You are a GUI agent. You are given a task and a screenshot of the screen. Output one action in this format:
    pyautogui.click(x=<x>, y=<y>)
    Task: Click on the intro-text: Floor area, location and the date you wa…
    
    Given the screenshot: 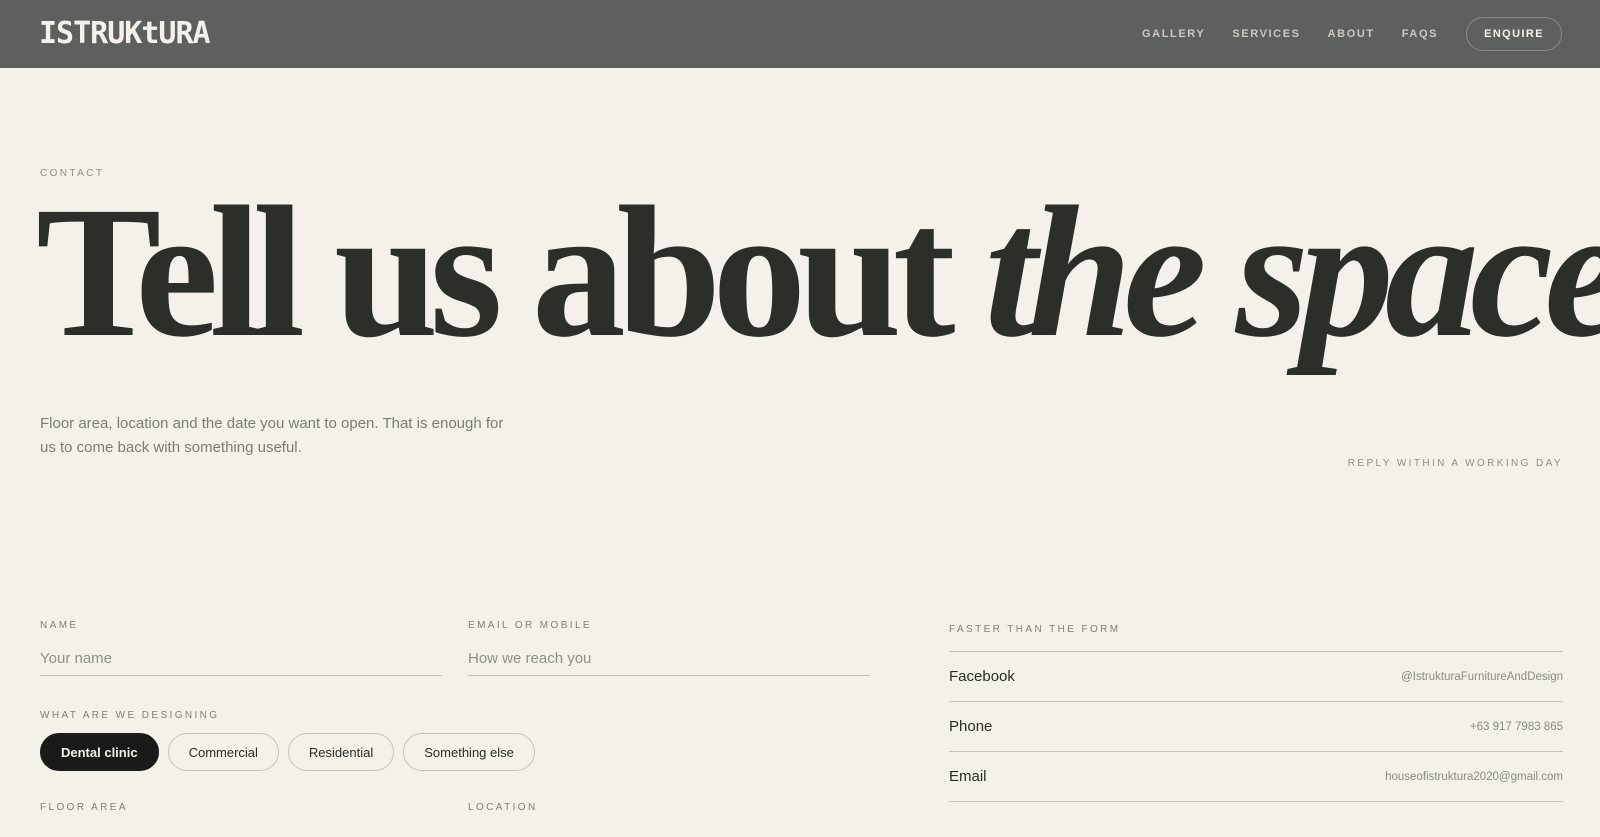 What is the action you would take?
    pyautogui.click(x=272, y=435)
    